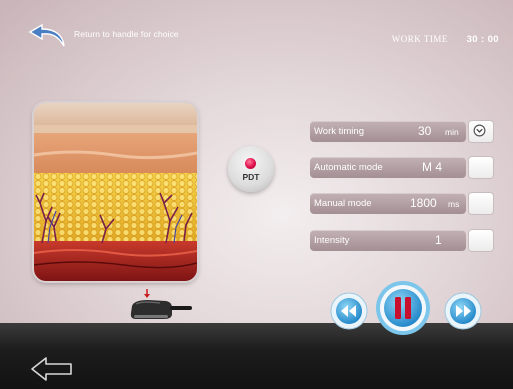  I want to click on return-arrow-icon, so click(49, 35).